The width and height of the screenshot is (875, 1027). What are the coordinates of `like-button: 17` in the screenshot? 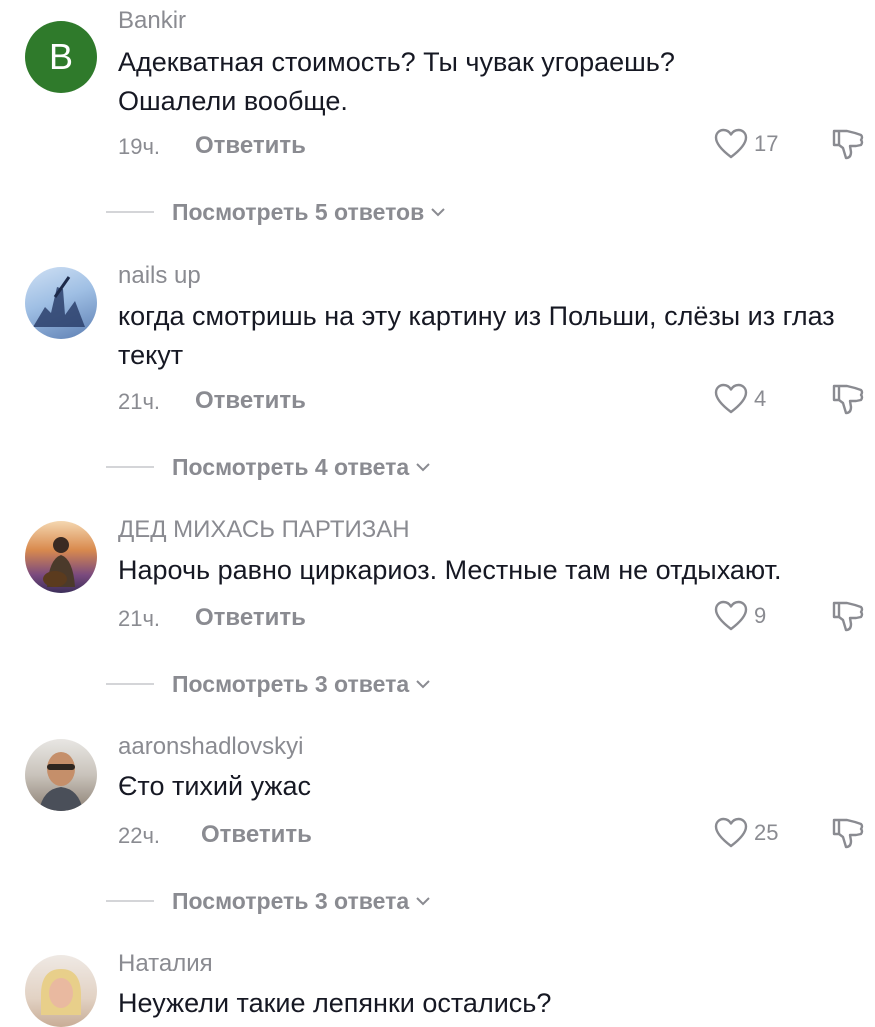 It's located at (746, 144).